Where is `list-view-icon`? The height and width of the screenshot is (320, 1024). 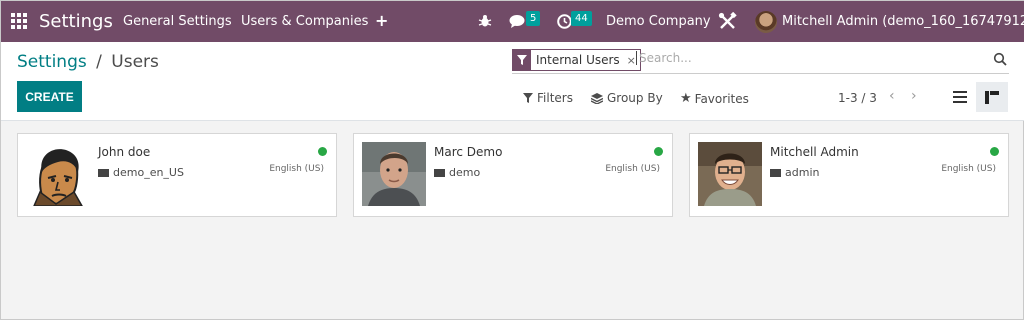 list-view-icon is located at coordinates (960, 97).